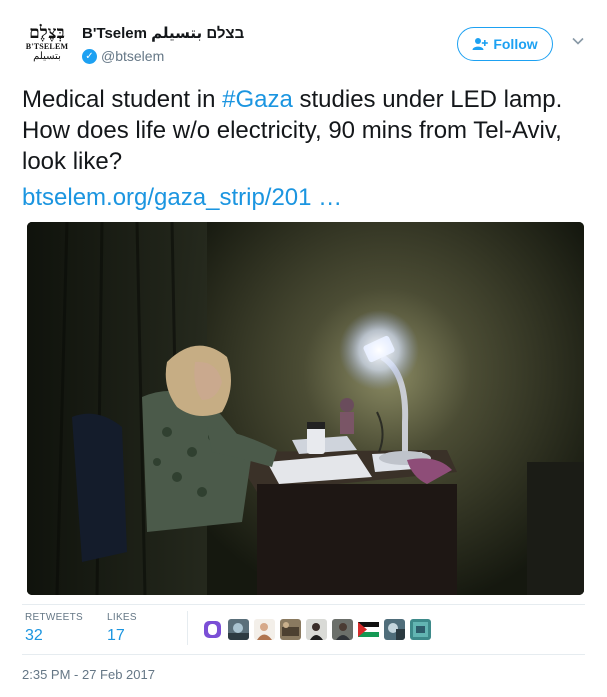 The width and height of the screenshot is (607, 697). Describe the element at coordinates (116, 635) in the screenshot. I see `likes-count: 17` at that location.